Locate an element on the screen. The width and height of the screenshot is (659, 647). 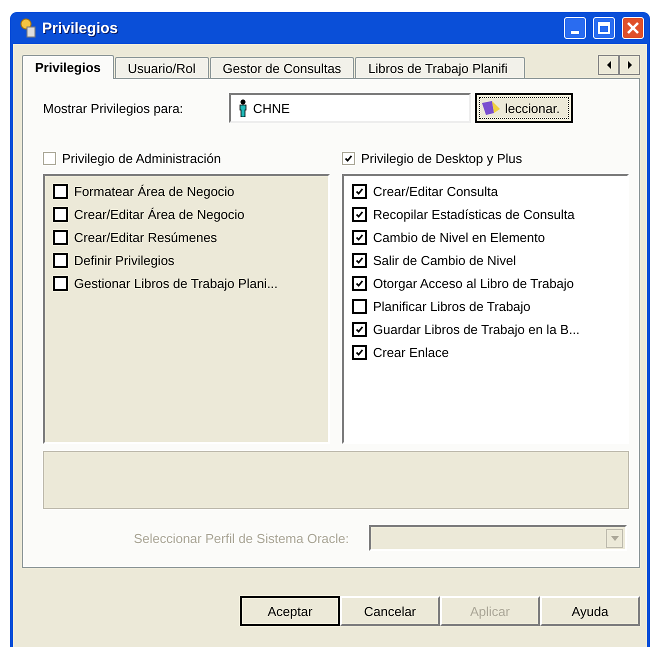
checkbox-label: Formatear Área de Negocio is located at coordinates (154, 191).